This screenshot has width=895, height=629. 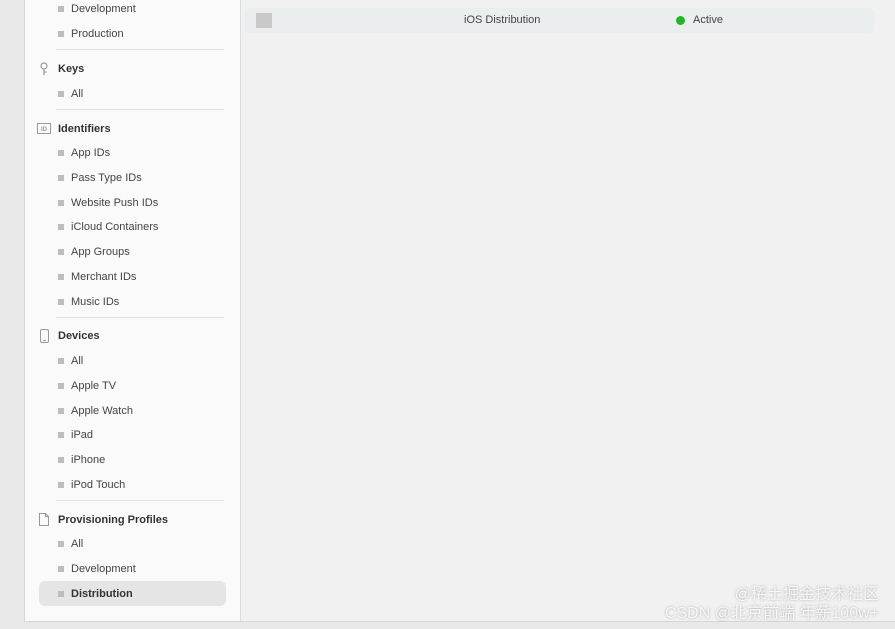 What do you see at coordinates (104, 276) in the screenshot?
I see `sidebar-item-label: Merchant IDs` at bounding box center [104, 276].